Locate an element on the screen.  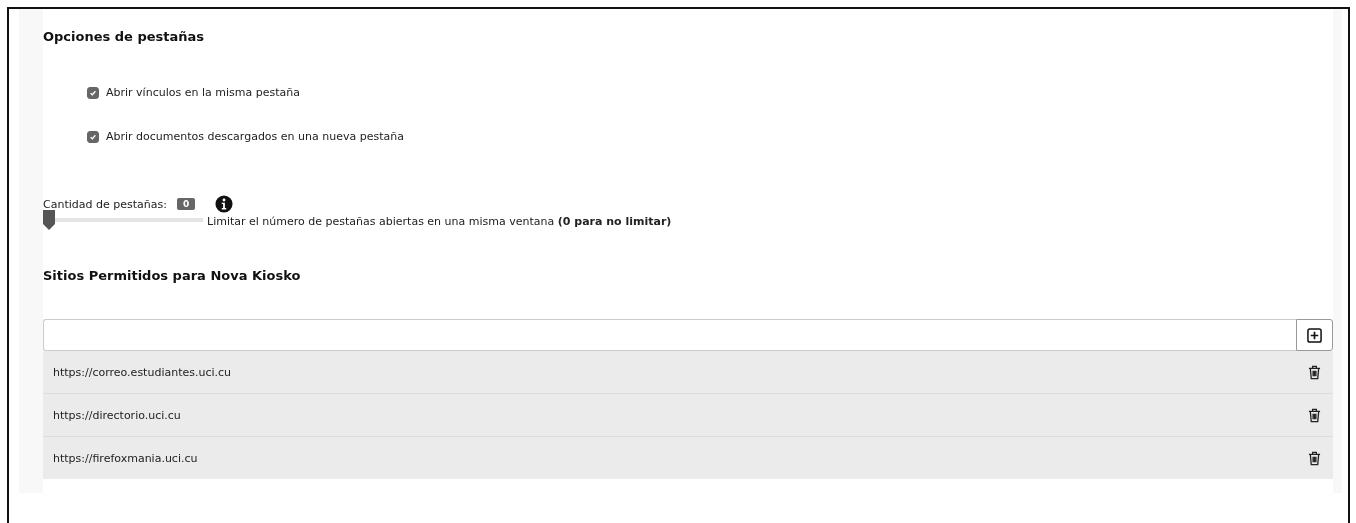
site-url: https://firefoxmania.uci.cu is located at coordinates (125, 458).